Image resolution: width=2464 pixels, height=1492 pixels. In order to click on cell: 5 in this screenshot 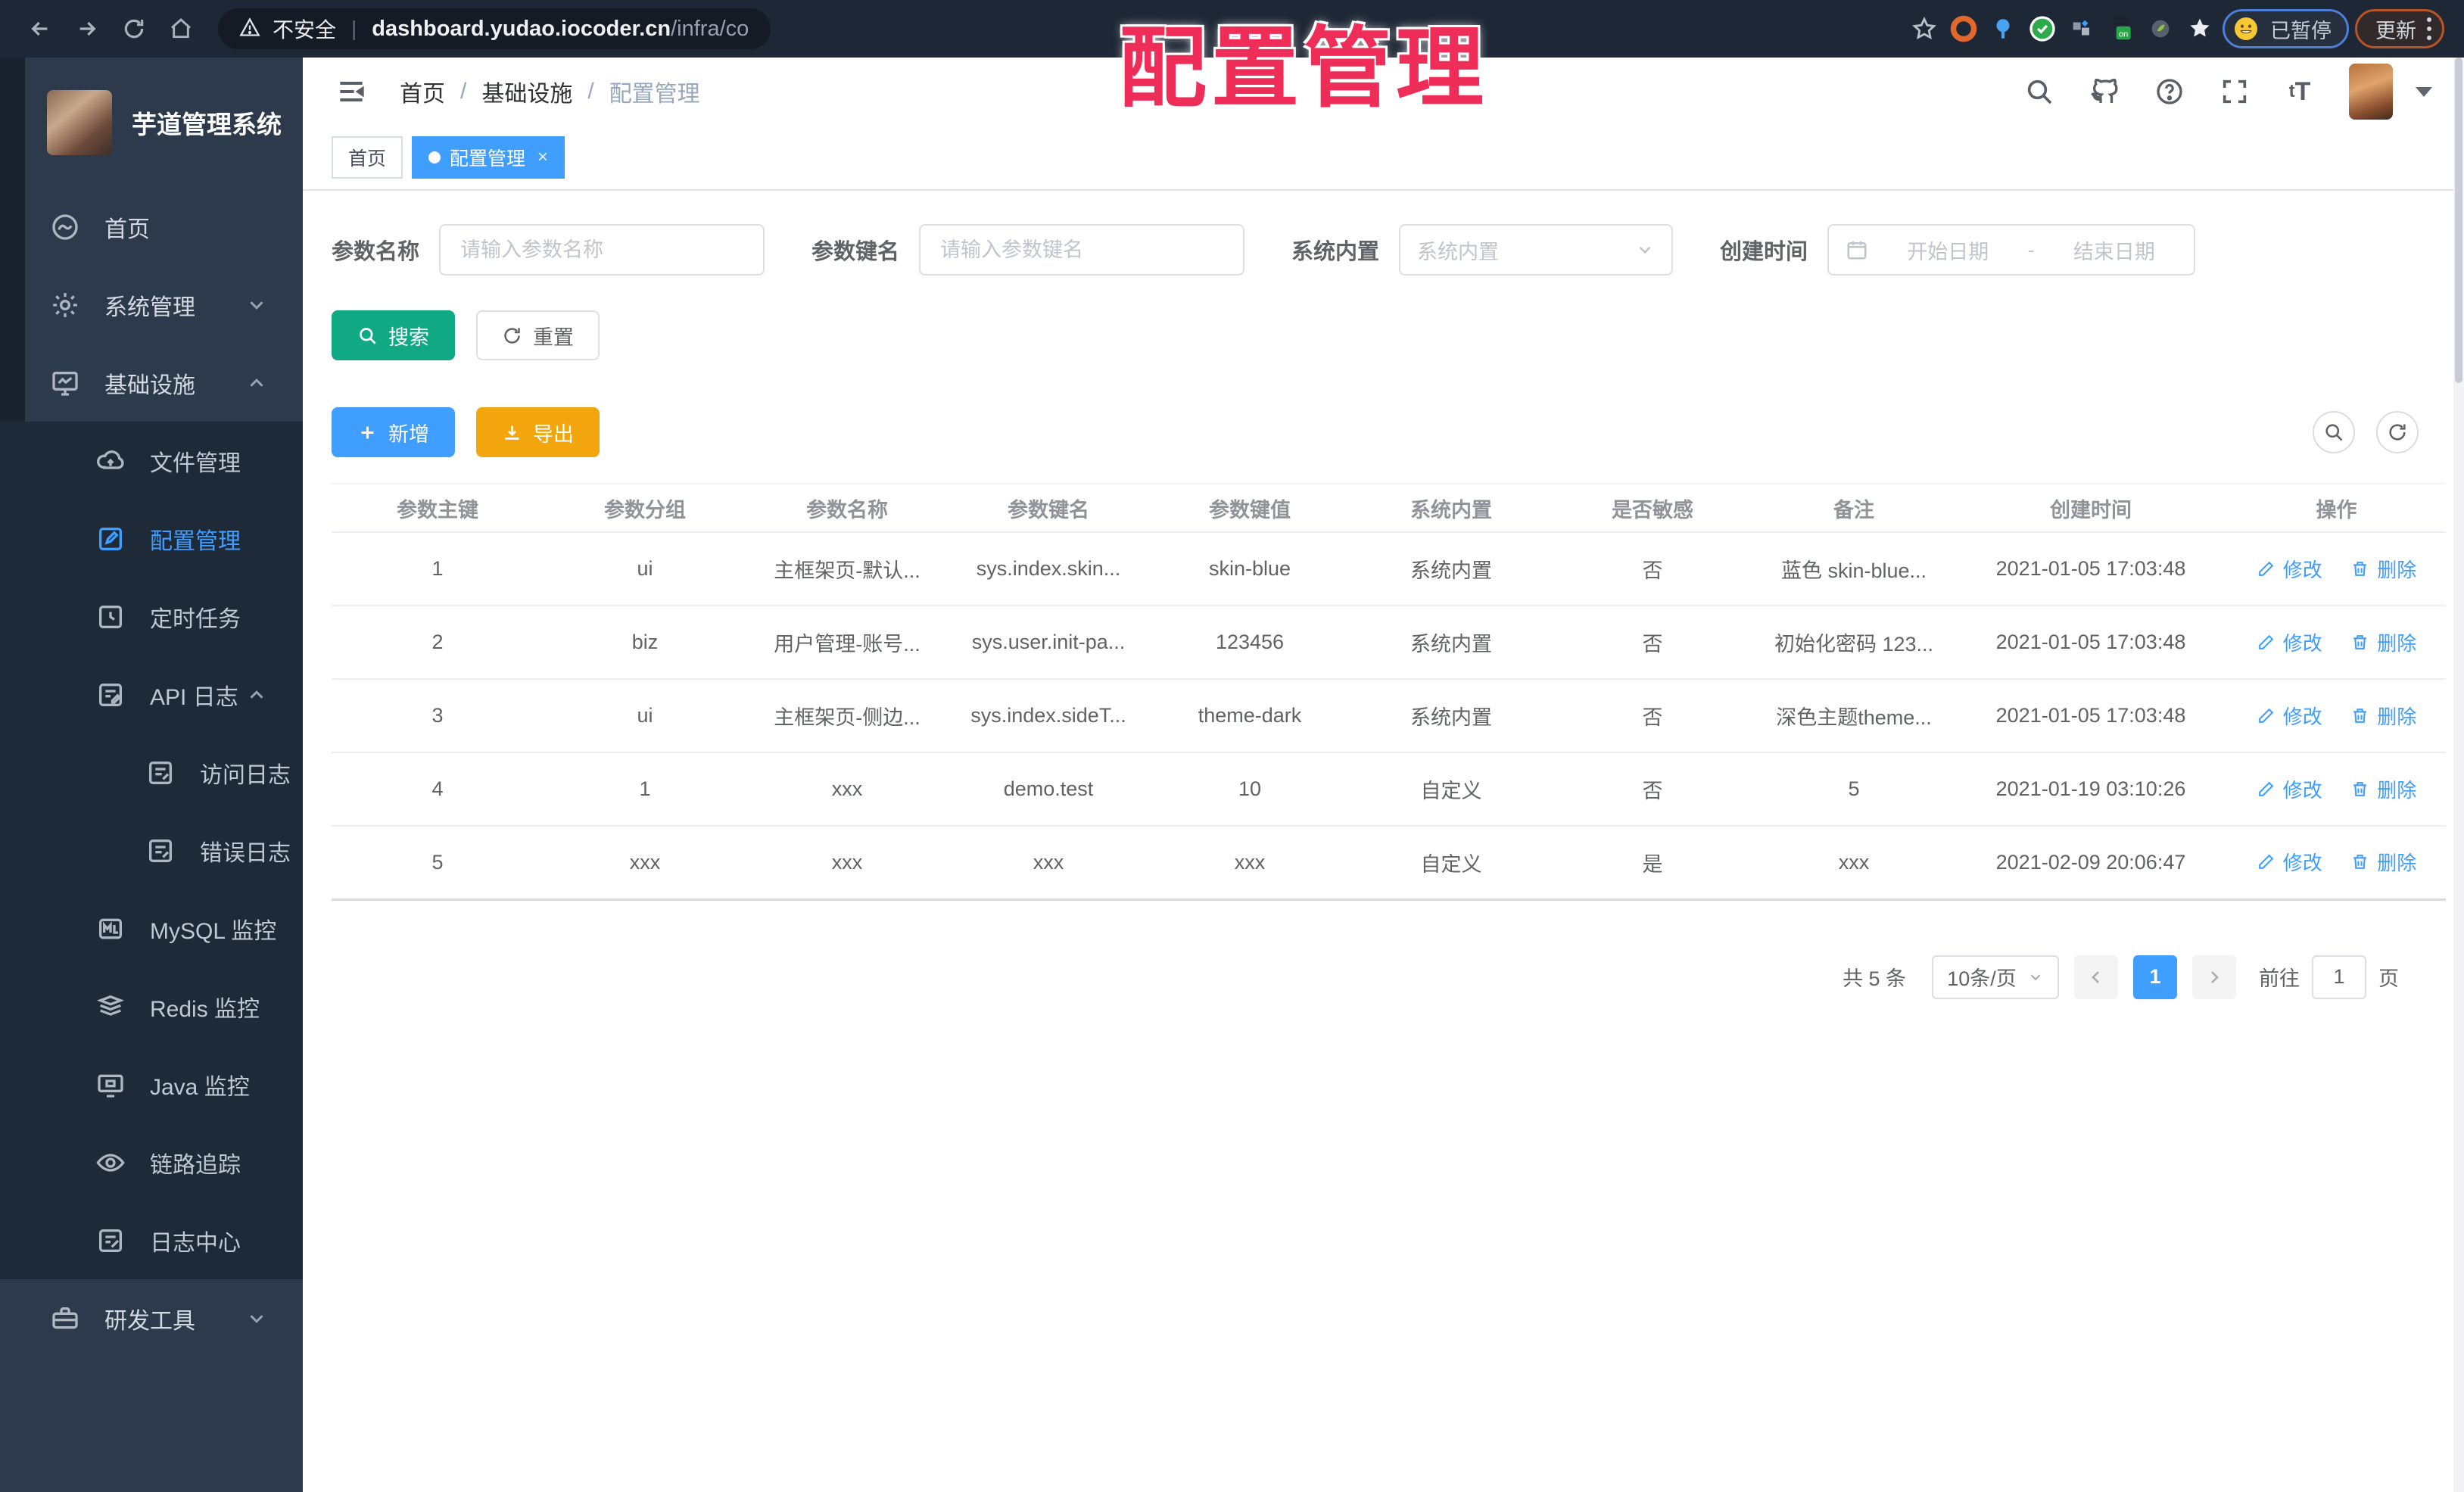, I will do `click(438, 863)`.